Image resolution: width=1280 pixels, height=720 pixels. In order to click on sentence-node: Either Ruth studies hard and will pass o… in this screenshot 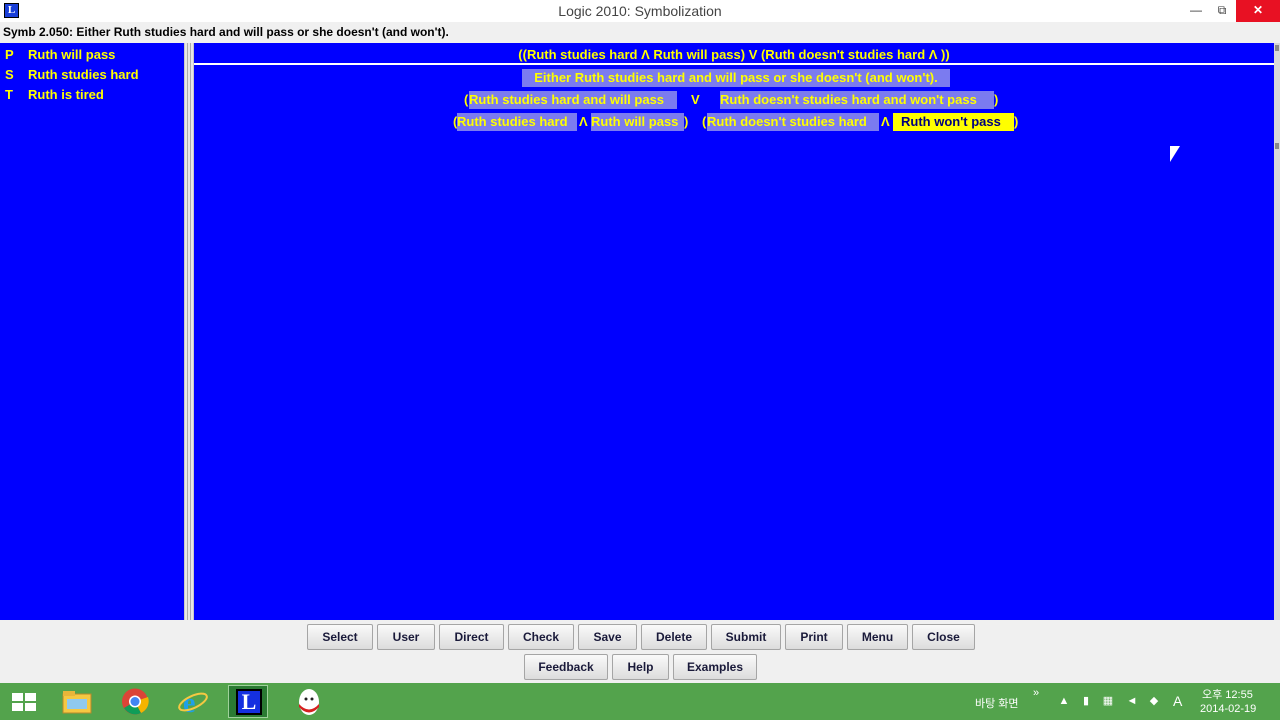, I will do `click(736, 78)`.